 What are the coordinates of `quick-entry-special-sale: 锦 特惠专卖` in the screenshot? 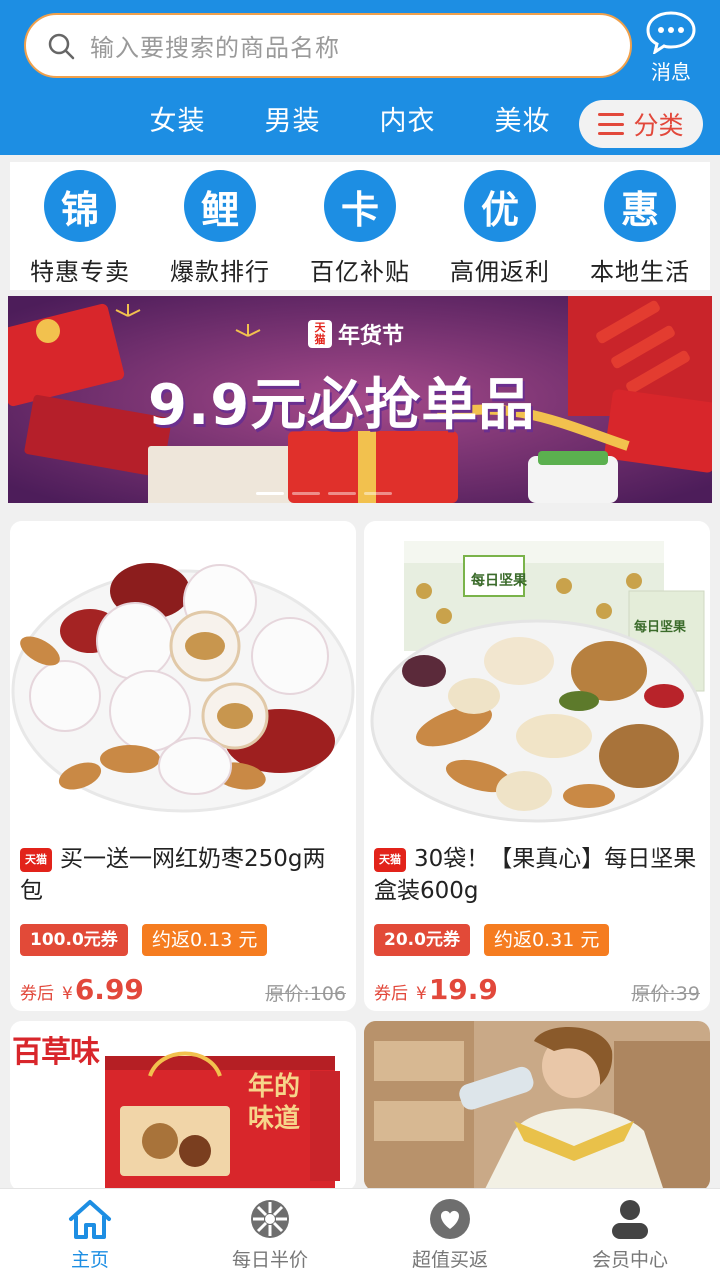 It's located at (80, 226).